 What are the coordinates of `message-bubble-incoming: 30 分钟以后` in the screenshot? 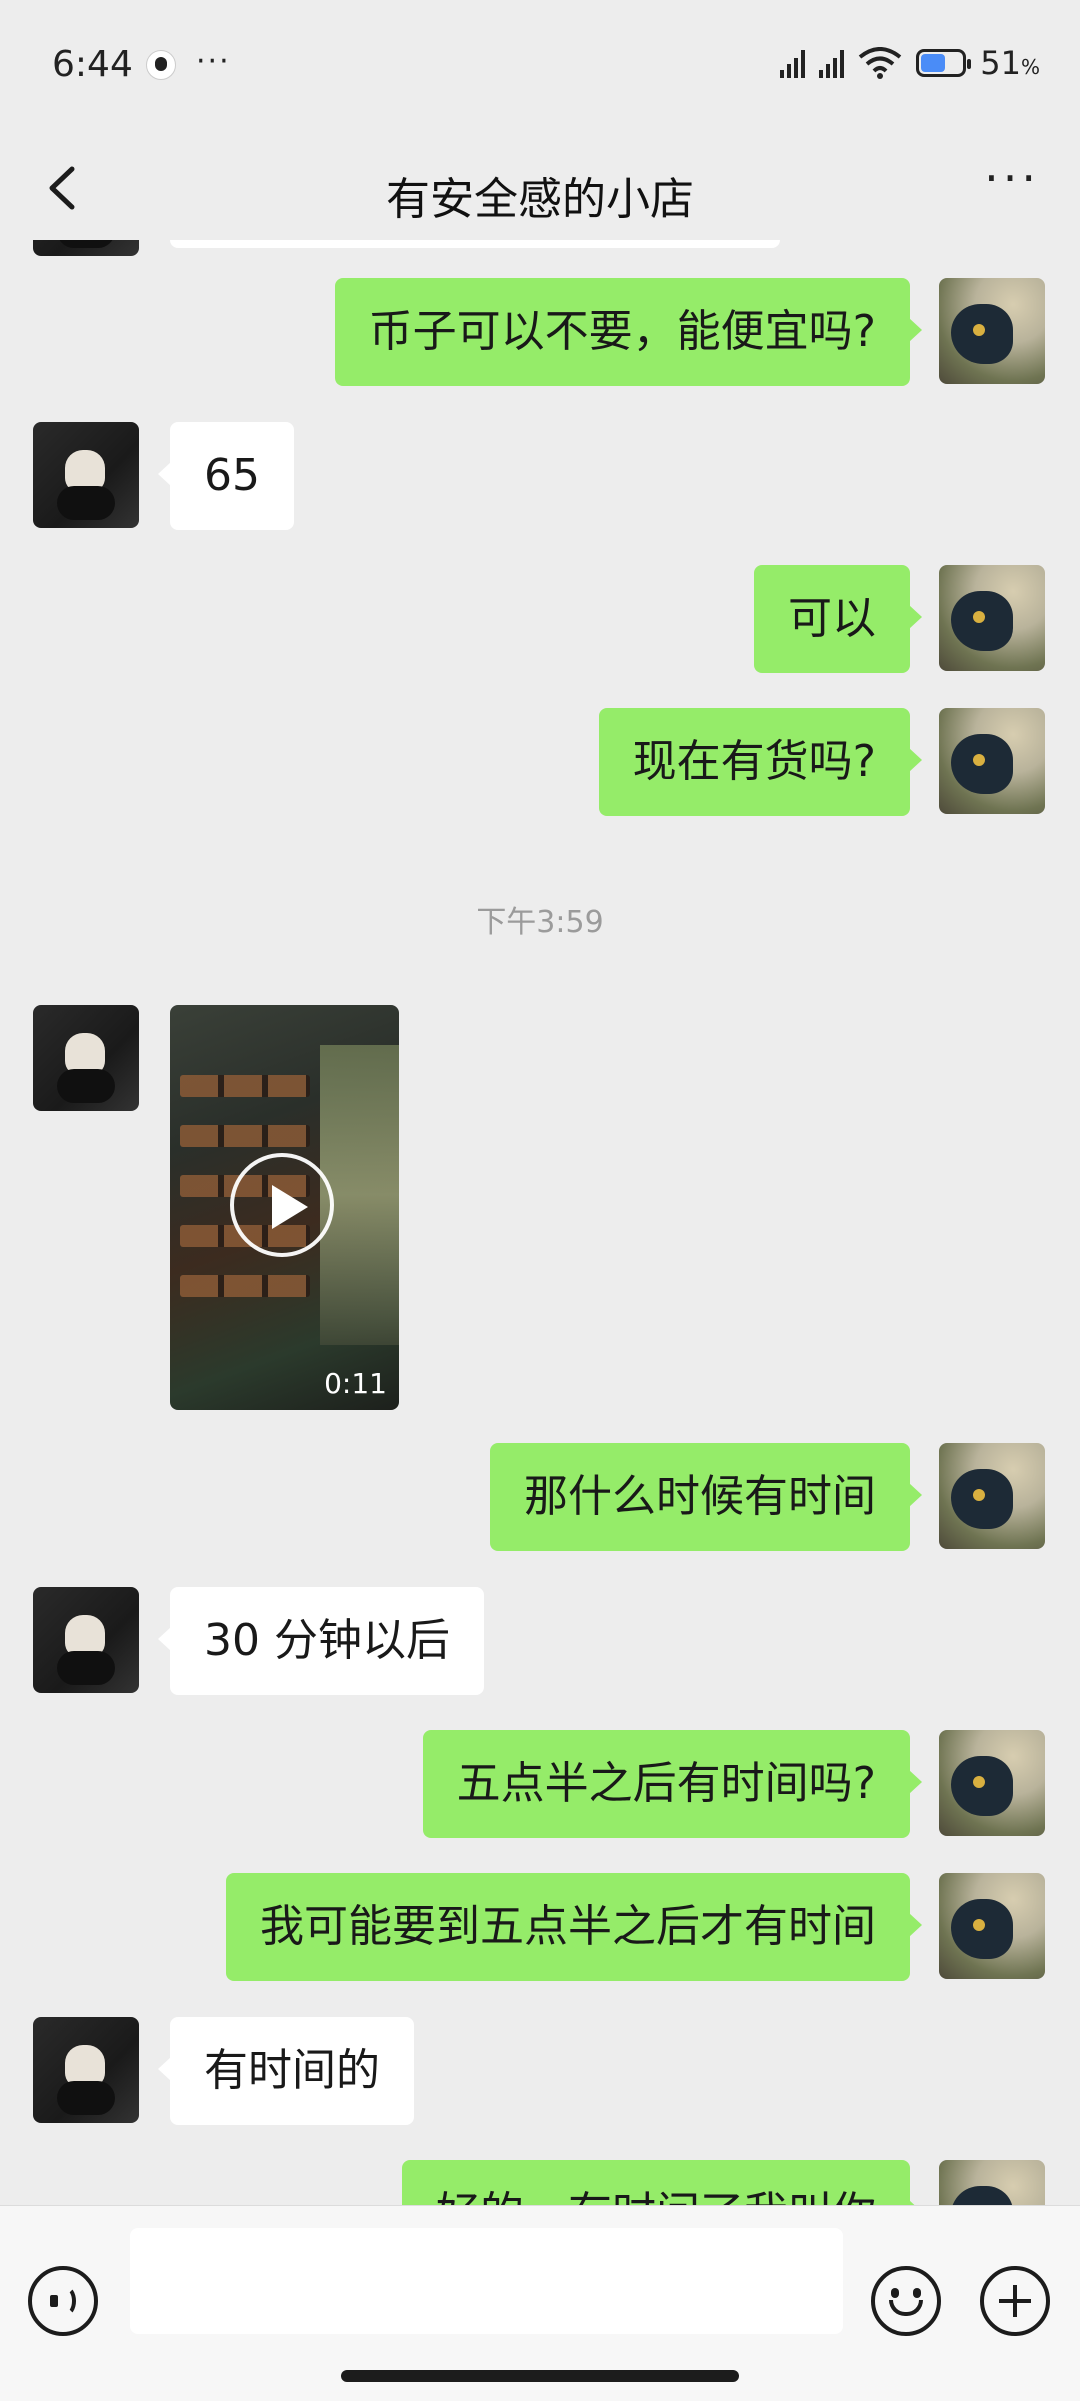 It's located at (321, 1641).